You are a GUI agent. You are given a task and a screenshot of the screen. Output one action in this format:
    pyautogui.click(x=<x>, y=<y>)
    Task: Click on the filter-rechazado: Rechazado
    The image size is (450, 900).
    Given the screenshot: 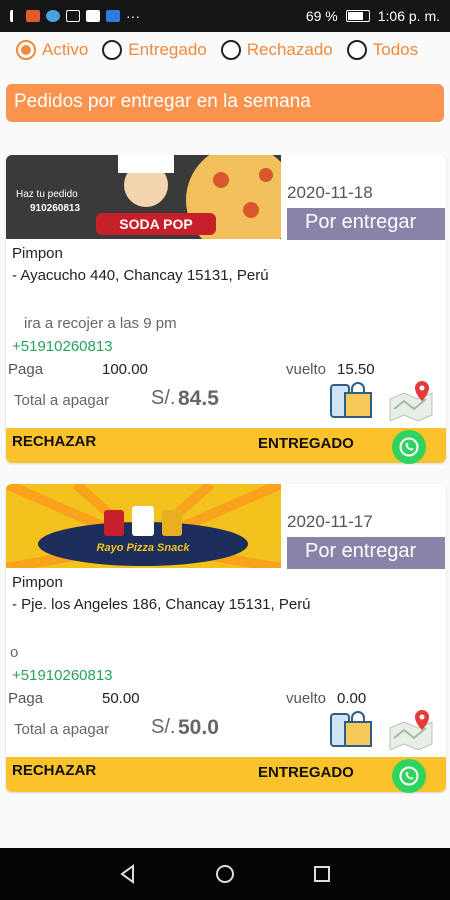 What is the action you would take?
    pyautogui.click(x=276, y=50)
    